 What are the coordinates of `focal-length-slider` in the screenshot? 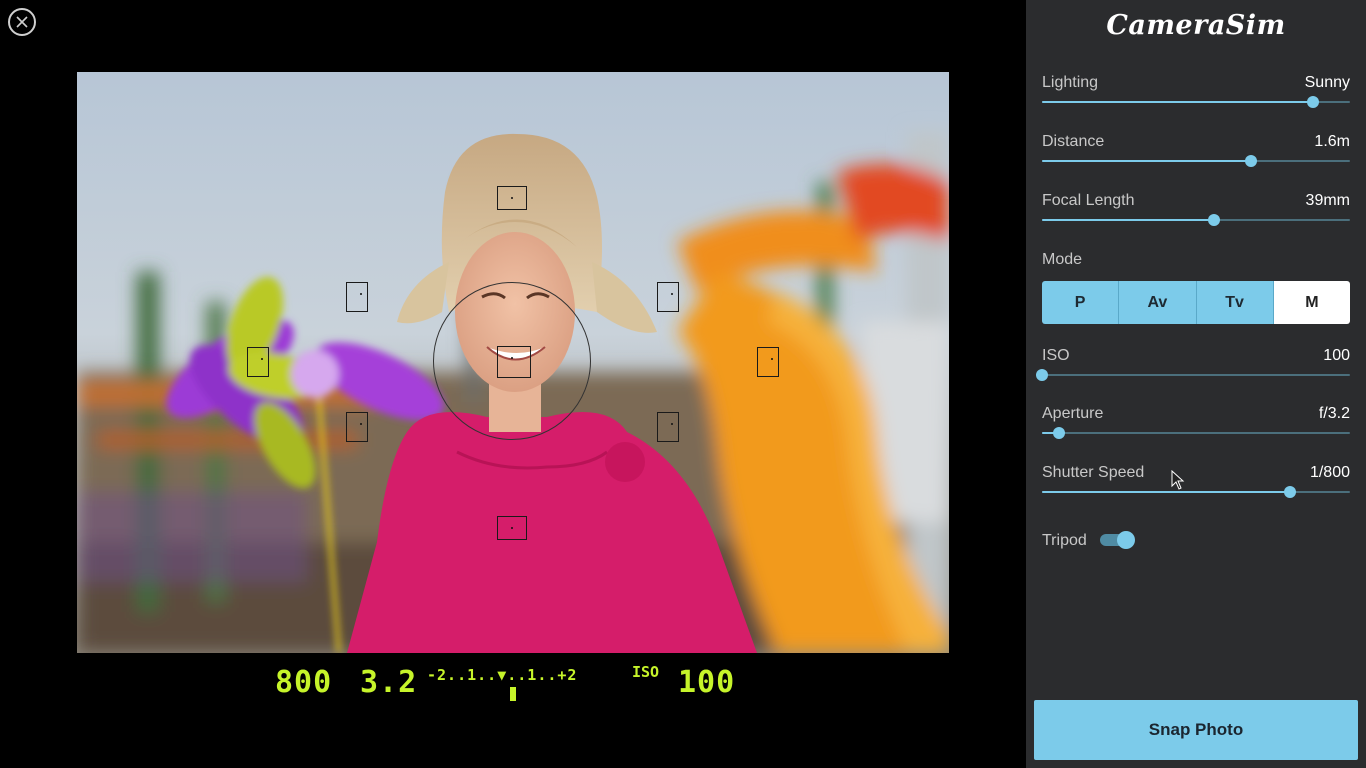 It's located at (1196, 220).